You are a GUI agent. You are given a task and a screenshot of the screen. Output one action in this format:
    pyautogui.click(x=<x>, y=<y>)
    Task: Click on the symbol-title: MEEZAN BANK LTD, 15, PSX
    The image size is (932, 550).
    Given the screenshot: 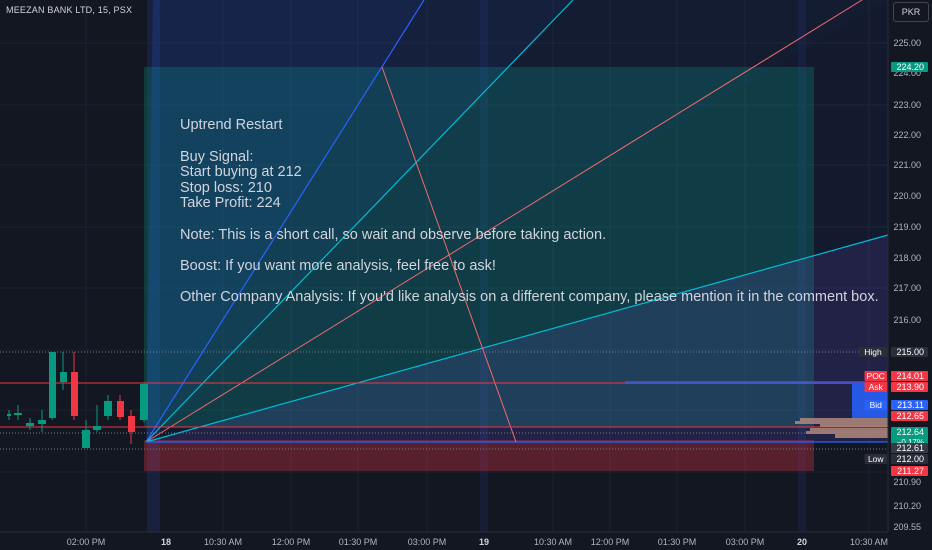 What is the action you would take?
    pyautogui.click(x=69, y=10)
    